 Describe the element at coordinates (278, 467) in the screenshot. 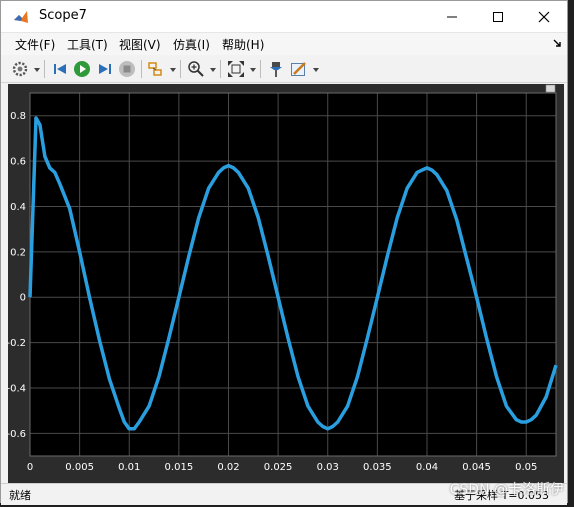

I see `x-tick-label: 0.025` at that location.